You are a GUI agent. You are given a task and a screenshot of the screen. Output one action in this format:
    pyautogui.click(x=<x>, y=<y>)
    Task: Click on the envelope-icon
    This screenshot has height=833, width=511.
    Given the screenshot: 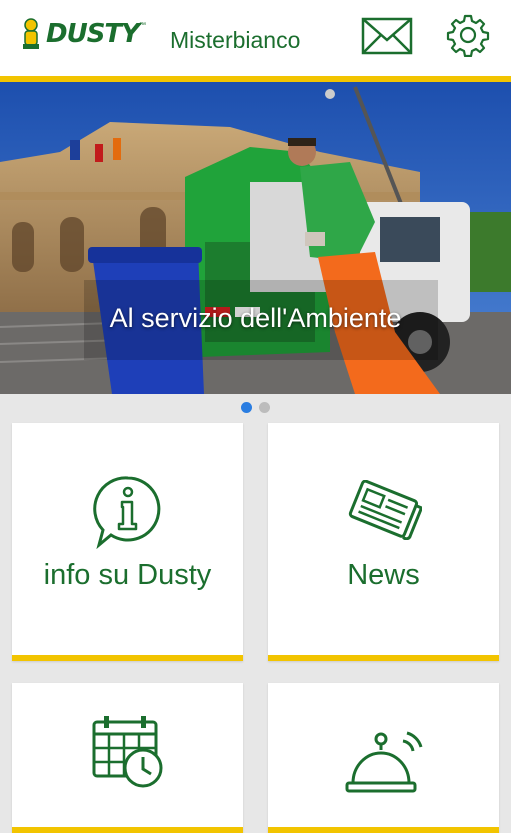 What is the action you would take?
    pyautogui.click(x=387, y=36)
    